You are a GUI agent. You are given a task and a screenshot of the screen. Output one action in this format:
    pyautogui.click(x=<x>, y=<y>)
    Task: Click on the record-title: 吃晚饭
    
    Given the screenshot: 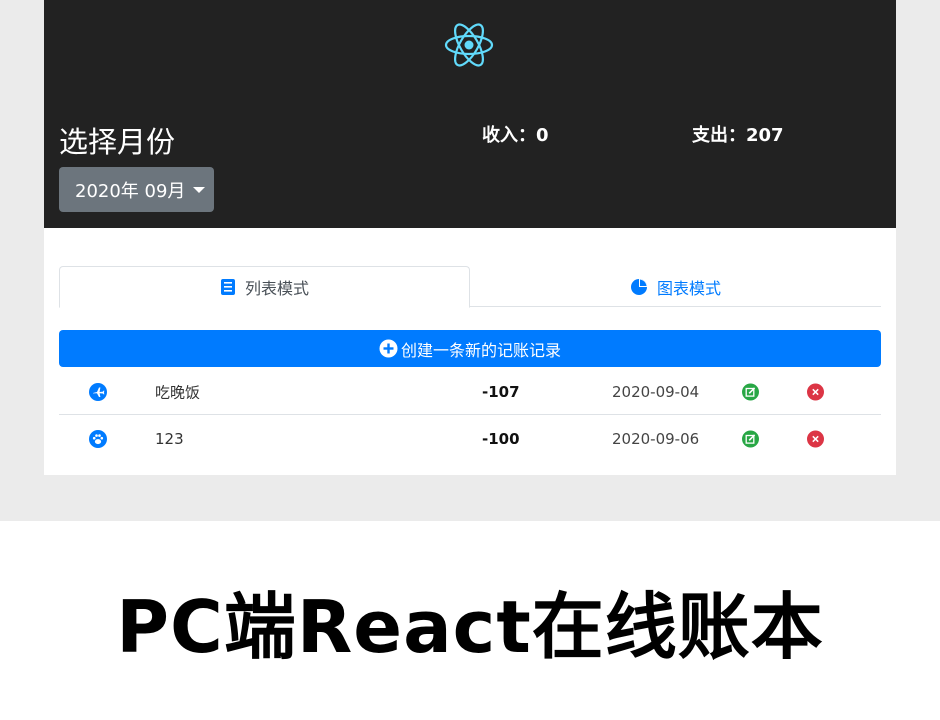 What is the action you would take?
    pyautogui.click(x=178, y=392)
    